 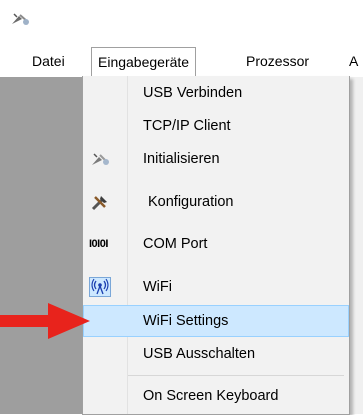 What do you see at coordinates (45, 321) in the screenshot?
I see `red-arrow-annotation` at bounding box center [45, 321].